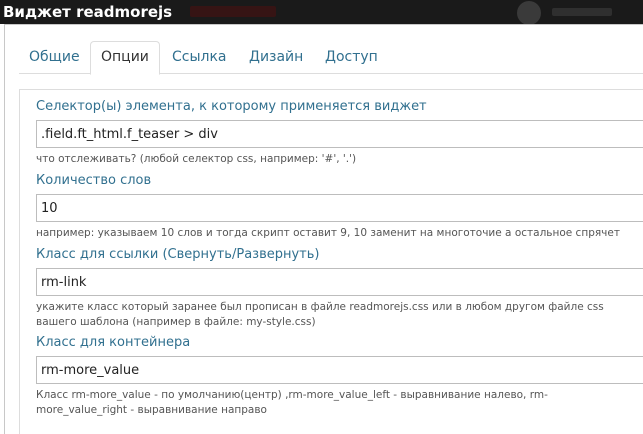  Describe the element at coordinates (351, 57) in the screenshot. I see `tab-access: Доступ` at that location.